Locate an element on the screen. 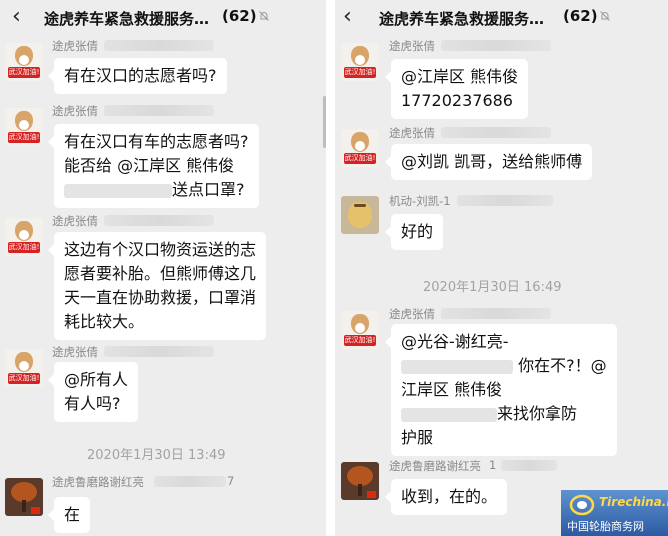  sender-name-suffix: 7 is located at coordinates (231, 481).